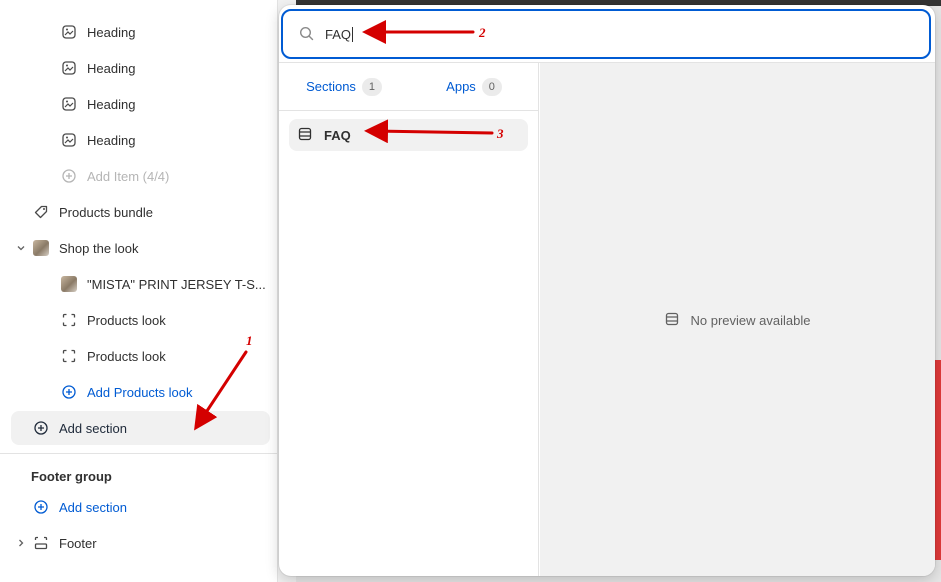 The height and width of the screenshot is (582, 941). I want to click on chevron-down-icon, so click(21, 248).